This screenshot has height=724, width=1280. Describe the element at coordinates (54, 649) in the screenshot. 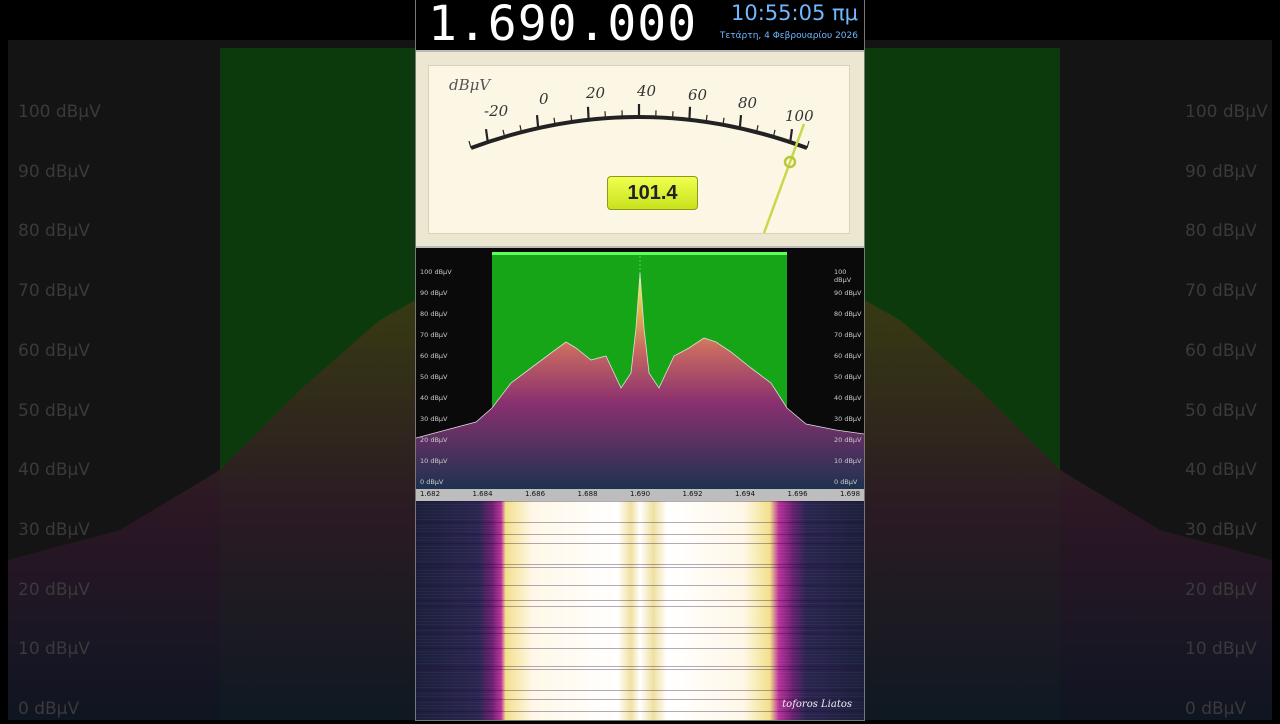

I see `background-db-label: 10 dBμV` at that location.